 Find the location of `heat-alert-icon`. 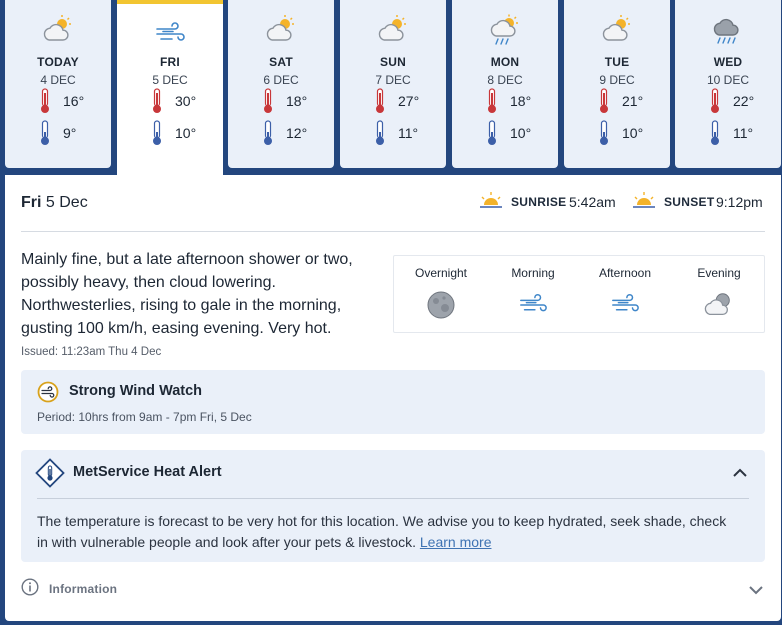

heat-alert-icon is located at coordinates (50, 473).